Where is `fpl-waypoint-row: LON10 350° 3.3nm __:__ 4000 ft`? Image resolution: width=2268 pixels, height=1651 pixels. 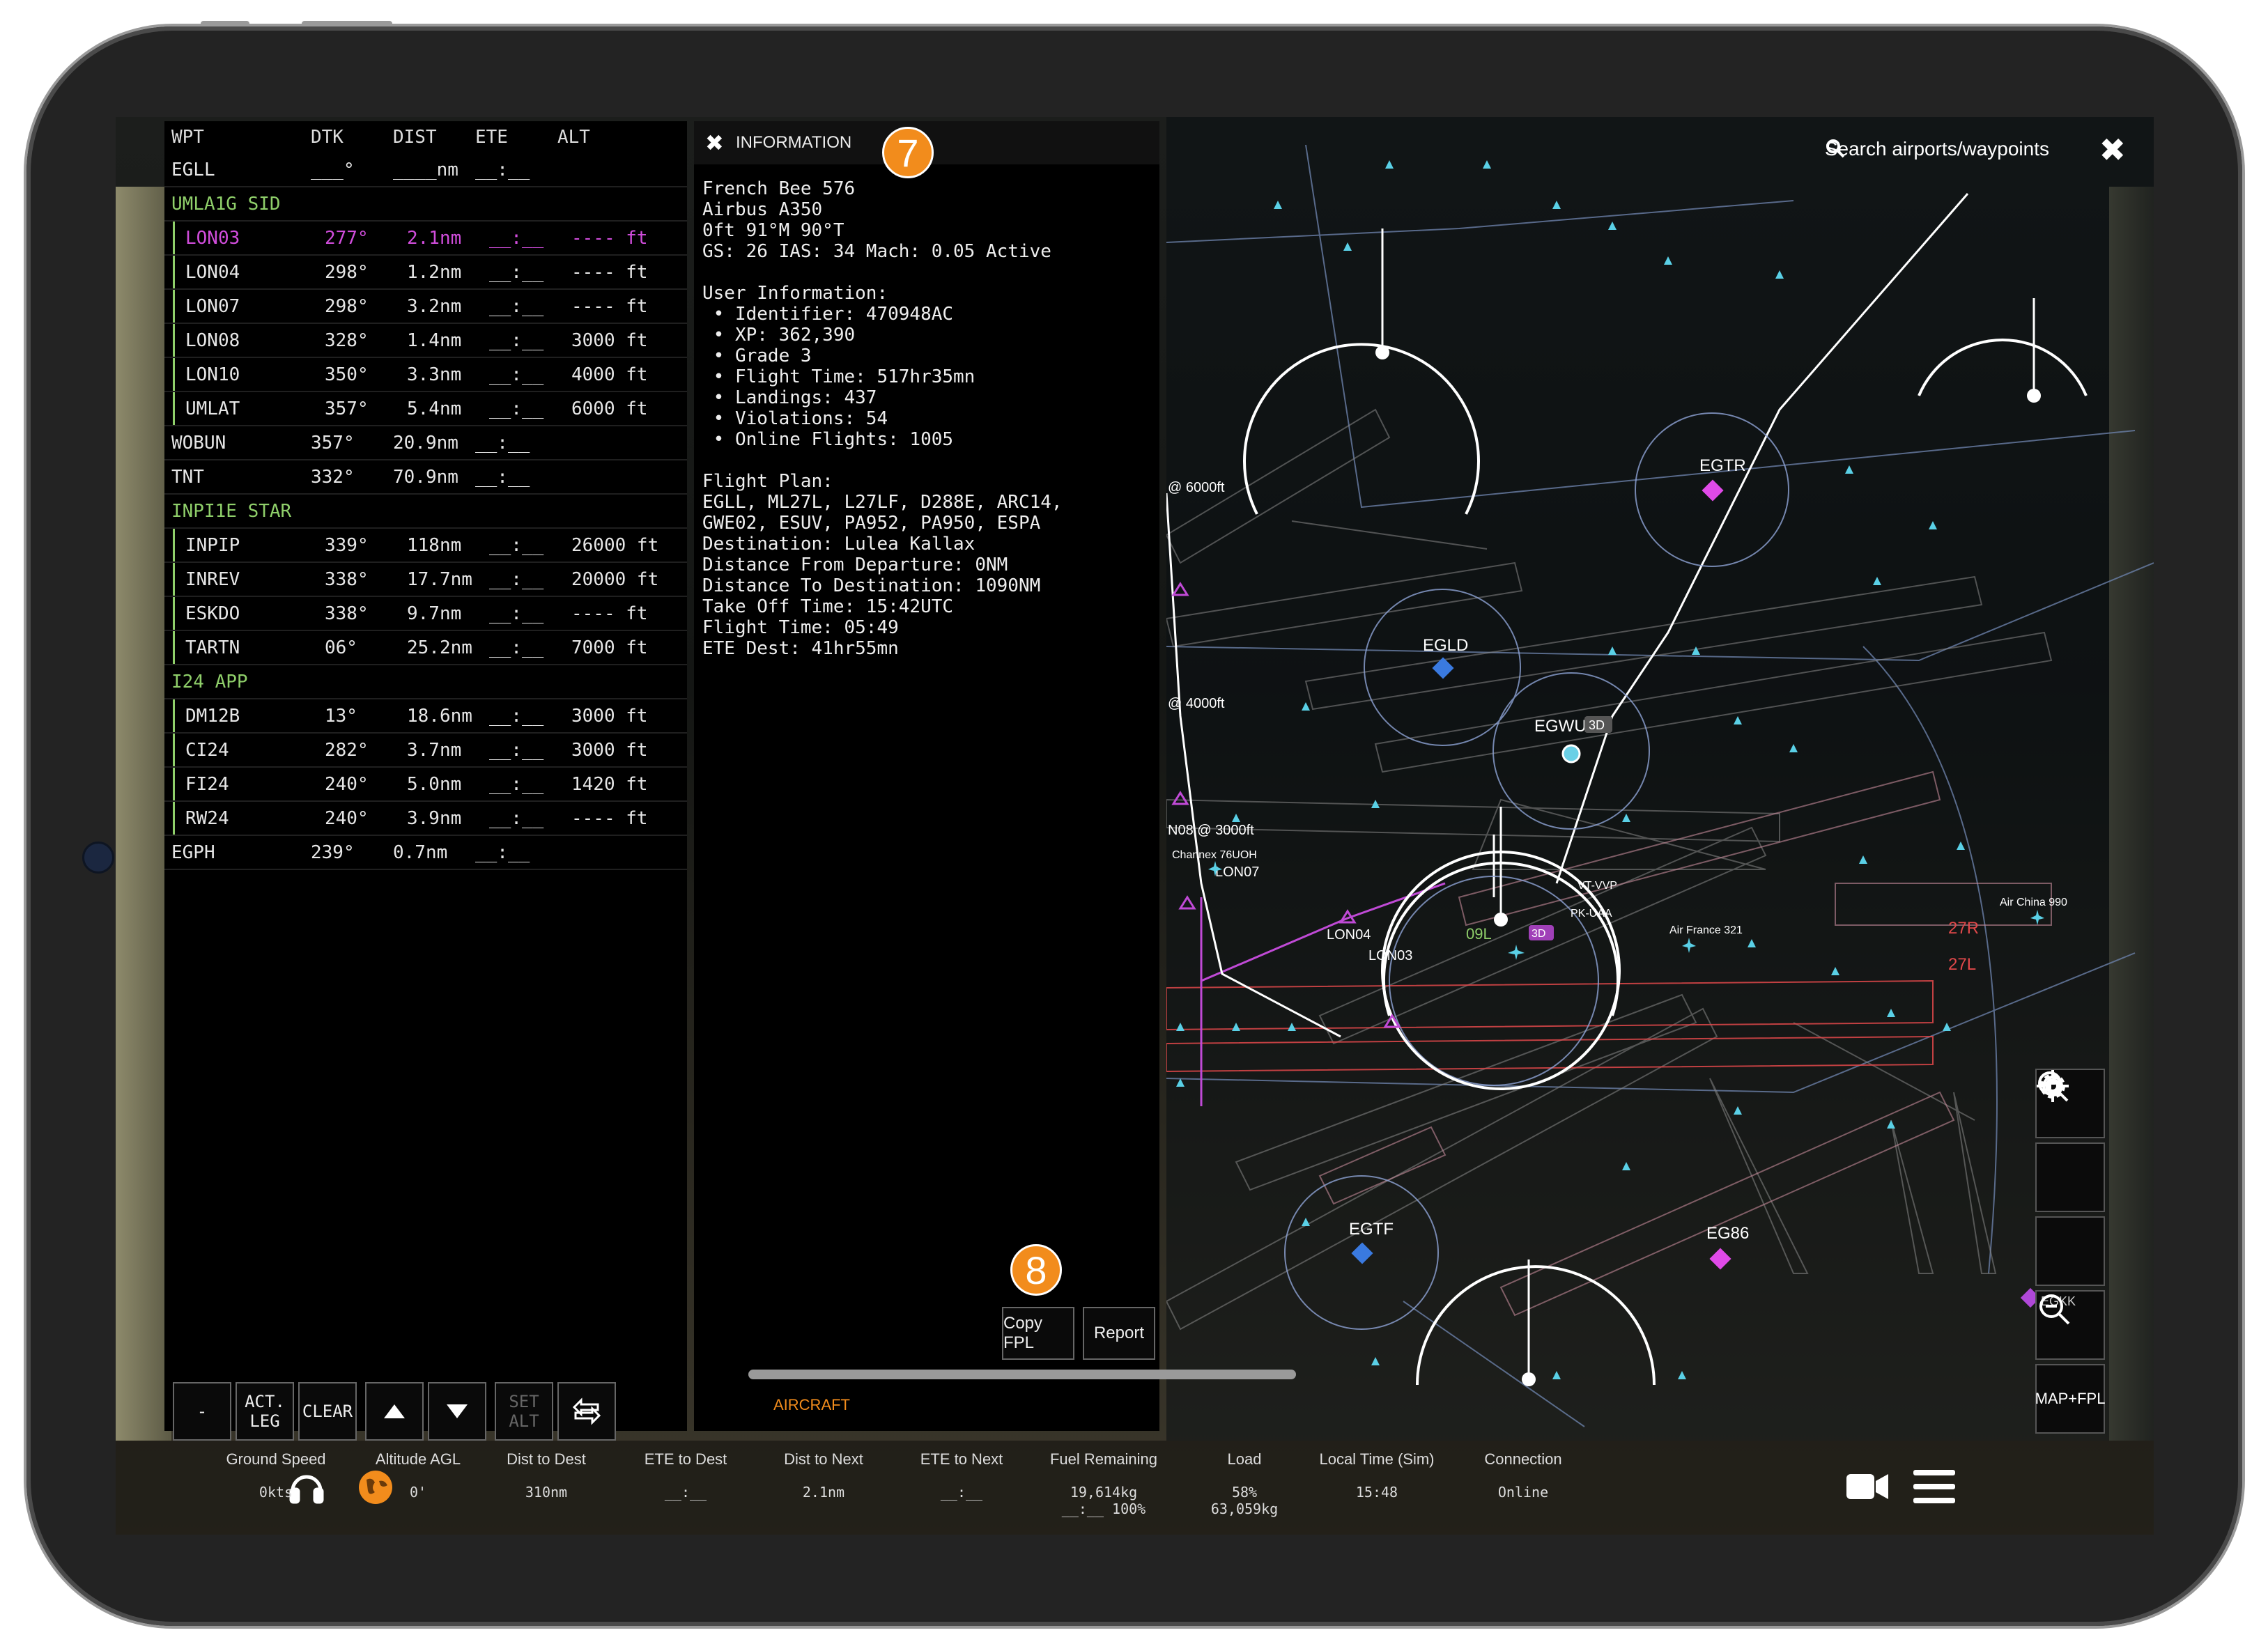 fpl-waypoint-row: LON10 350° 3.3nm __:__ 4000 ft is located at coordinates (425, 375).